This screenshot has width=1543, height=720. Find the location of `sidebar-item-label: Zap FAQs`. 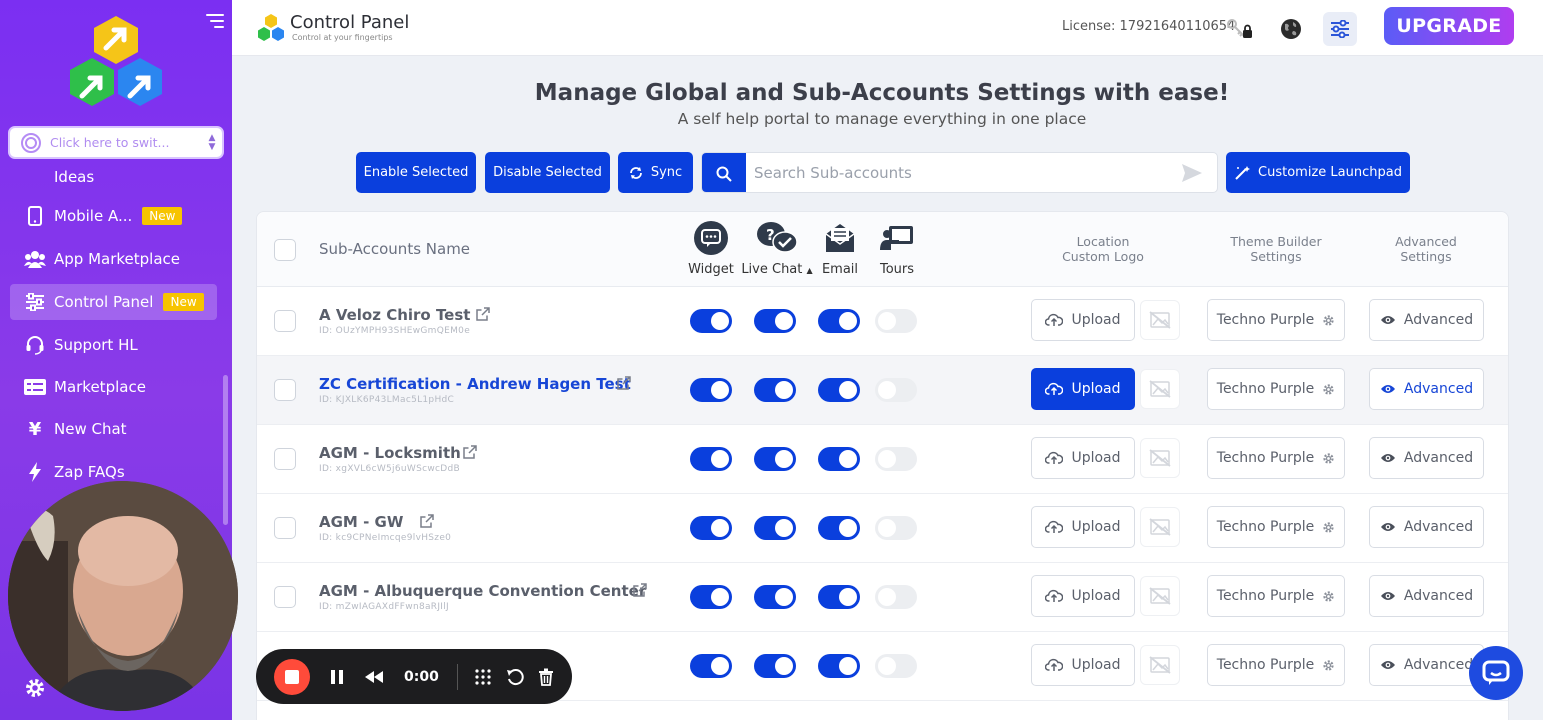

sidebar-item-label: Zap FAQs is located at coordinates (89, 472).